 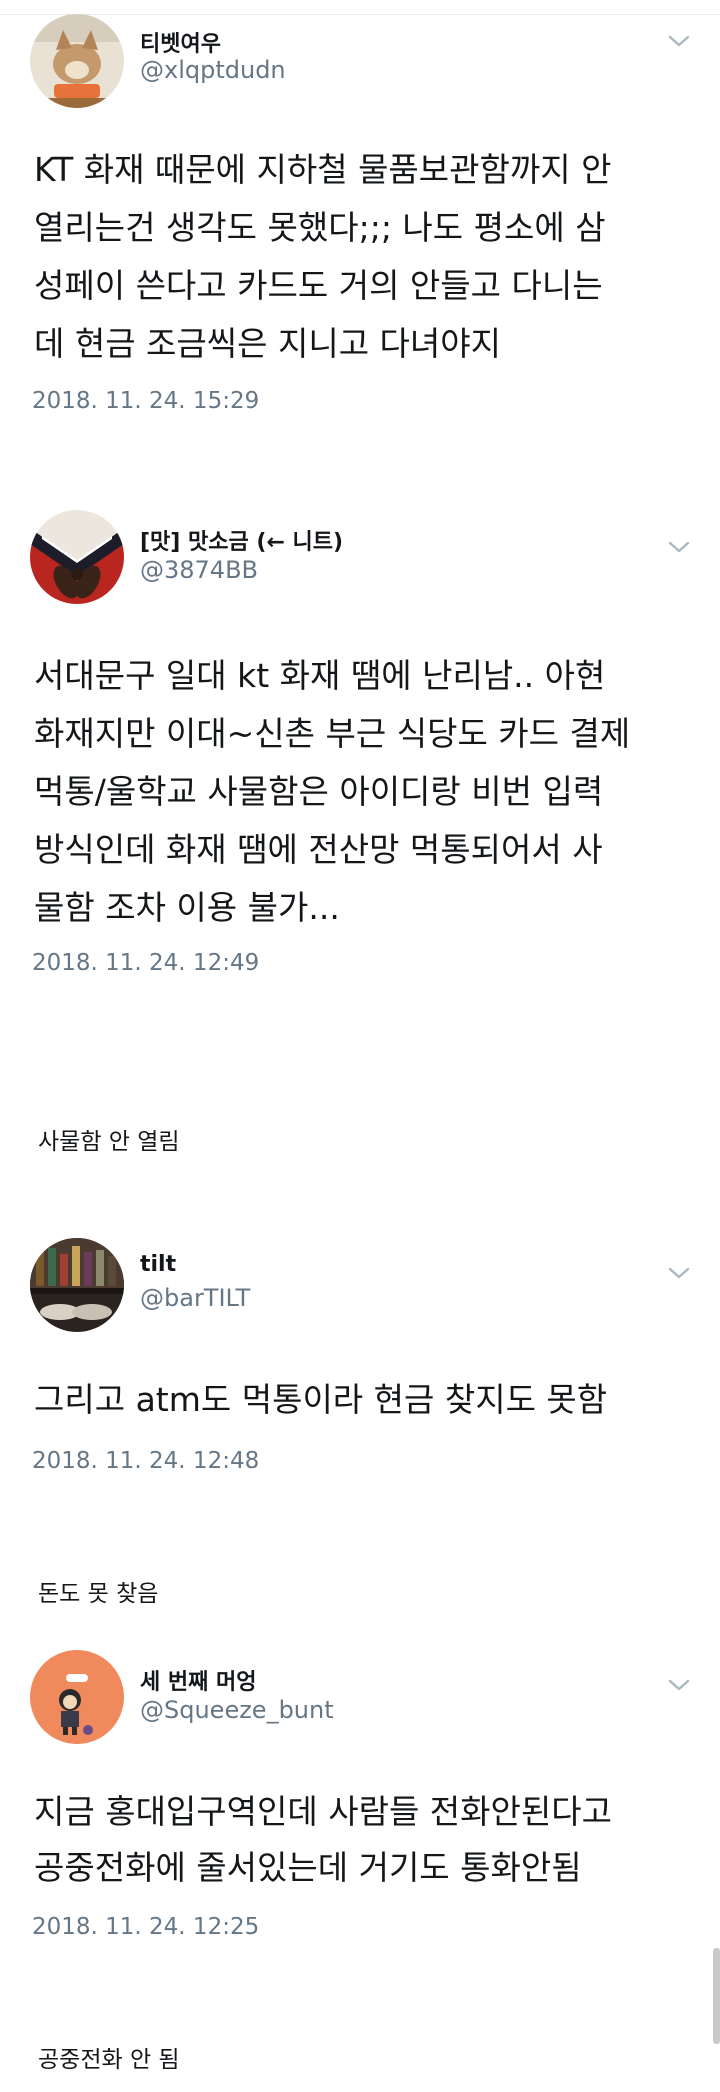 I want to click on avatar, so click(x=77, y=1697).